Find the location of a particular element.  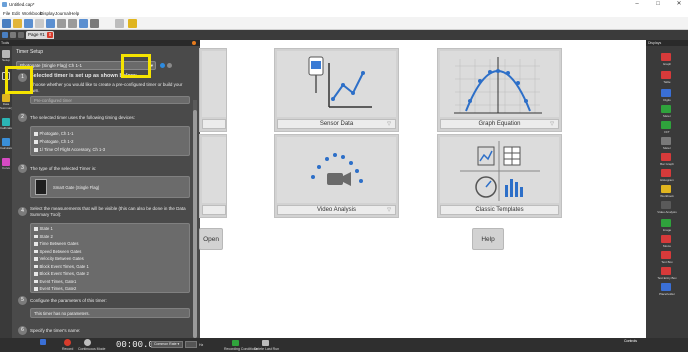

tool-setup: Setup is located at coordinates (6, 58).